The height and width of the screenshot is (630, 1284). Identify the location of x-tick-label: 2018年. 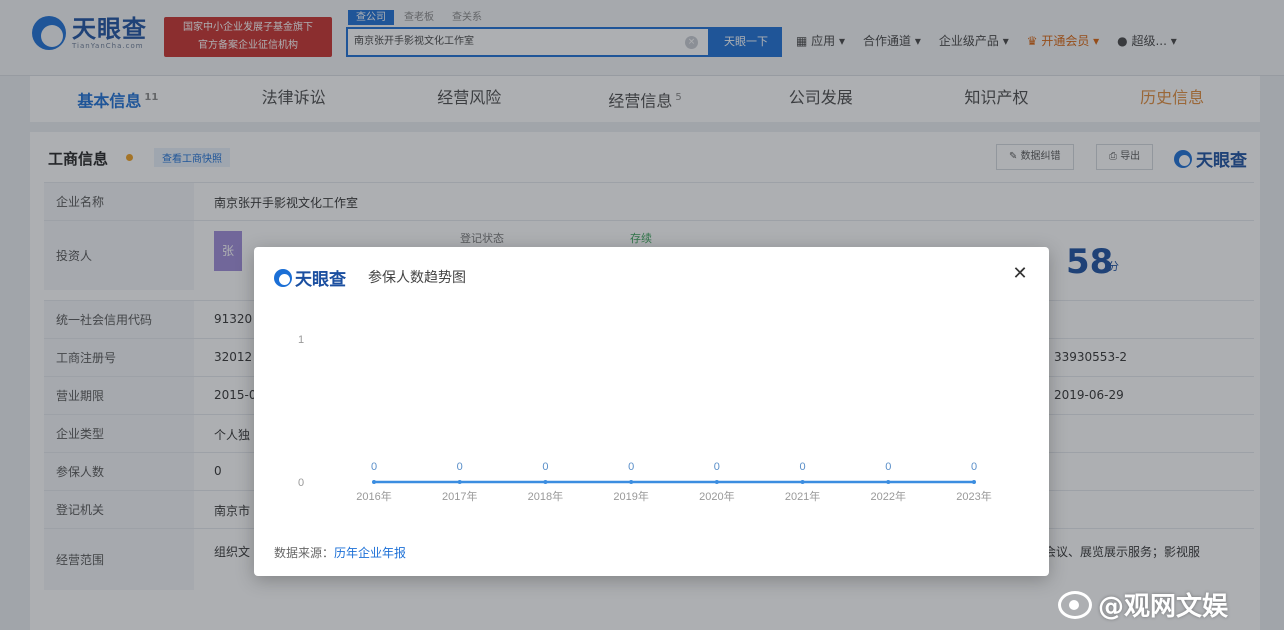
(545, 496).